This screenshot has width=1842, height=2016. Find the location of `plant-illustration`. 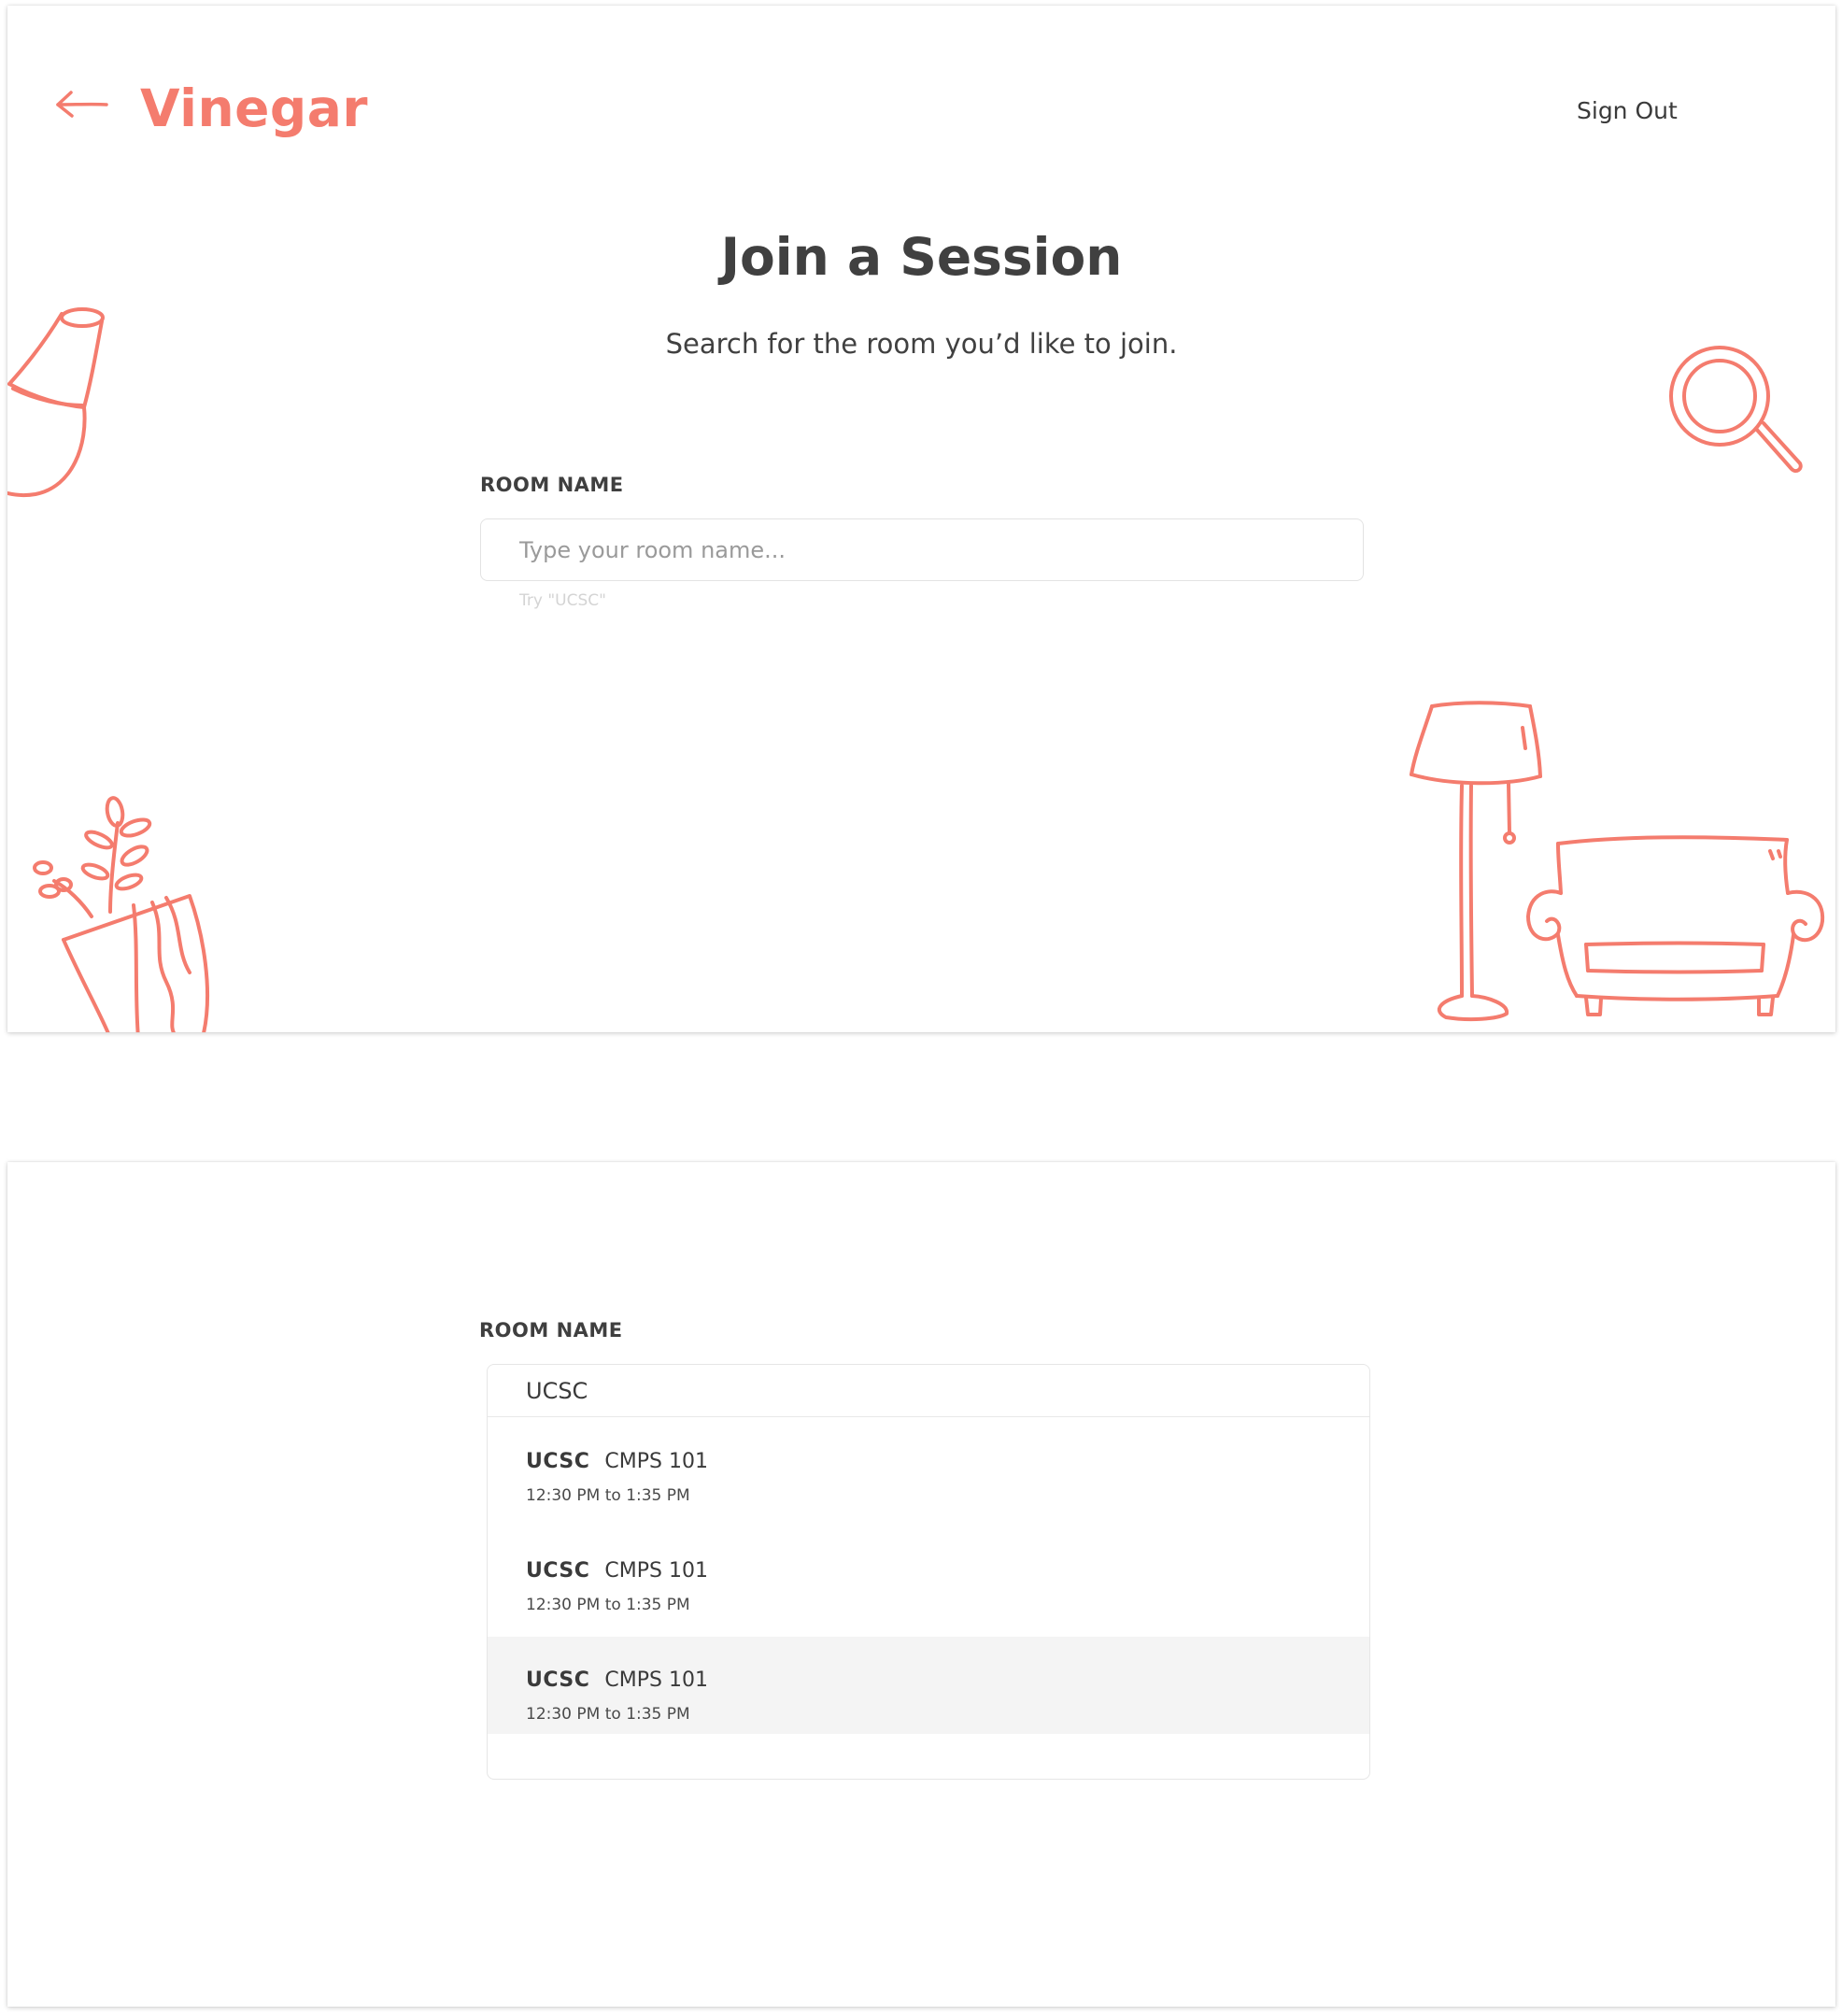

plant-illustration is located at coordinates (121, 914).